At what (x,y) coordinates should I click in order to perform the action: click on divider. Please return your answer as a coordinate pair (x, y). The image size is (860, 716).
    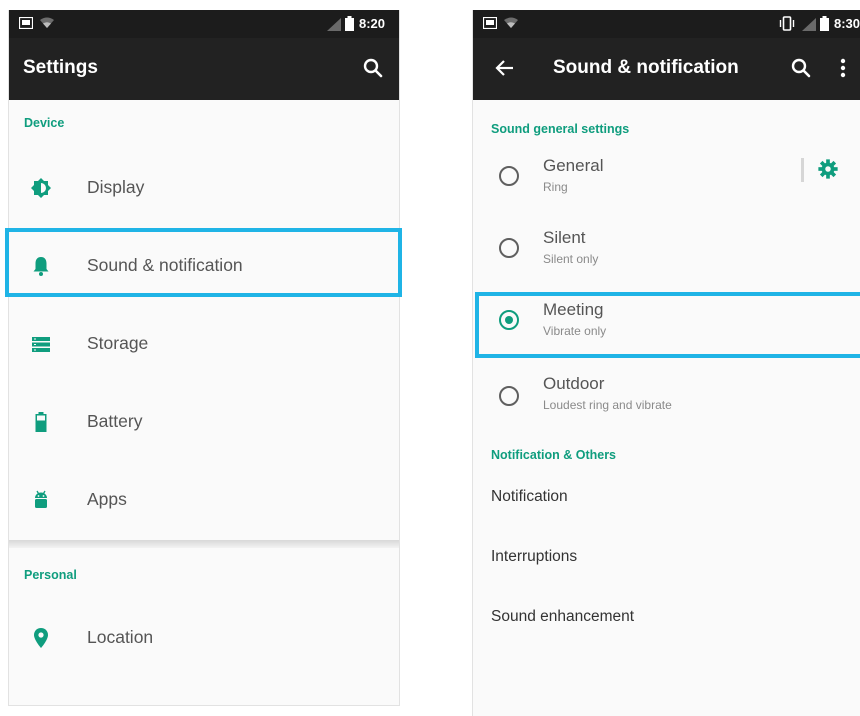
    Looking at the image, I should click on (802, 170).